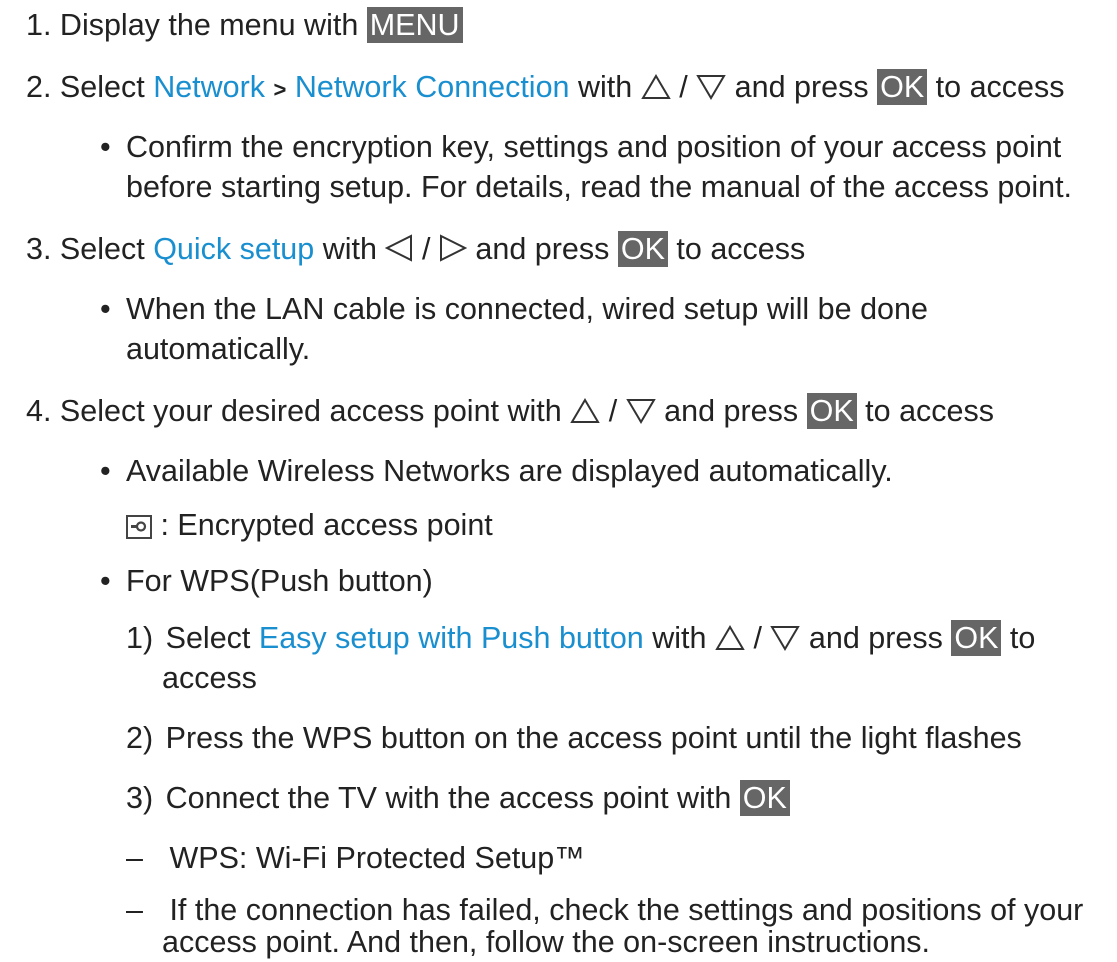  I want to click on step-number: 2., so click(39, 87).